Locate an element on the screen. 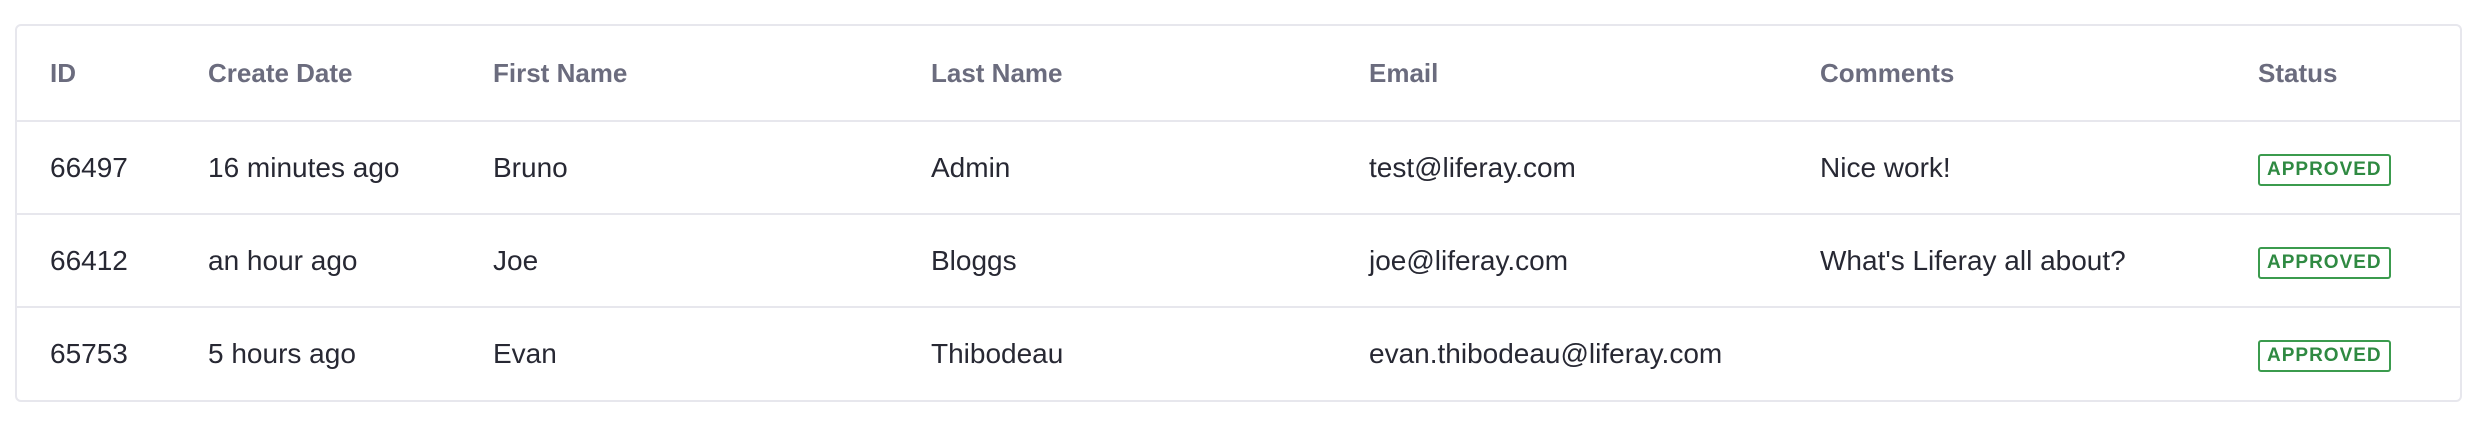  cell-create-date: an hour ago is located at coordinates (317, 261).